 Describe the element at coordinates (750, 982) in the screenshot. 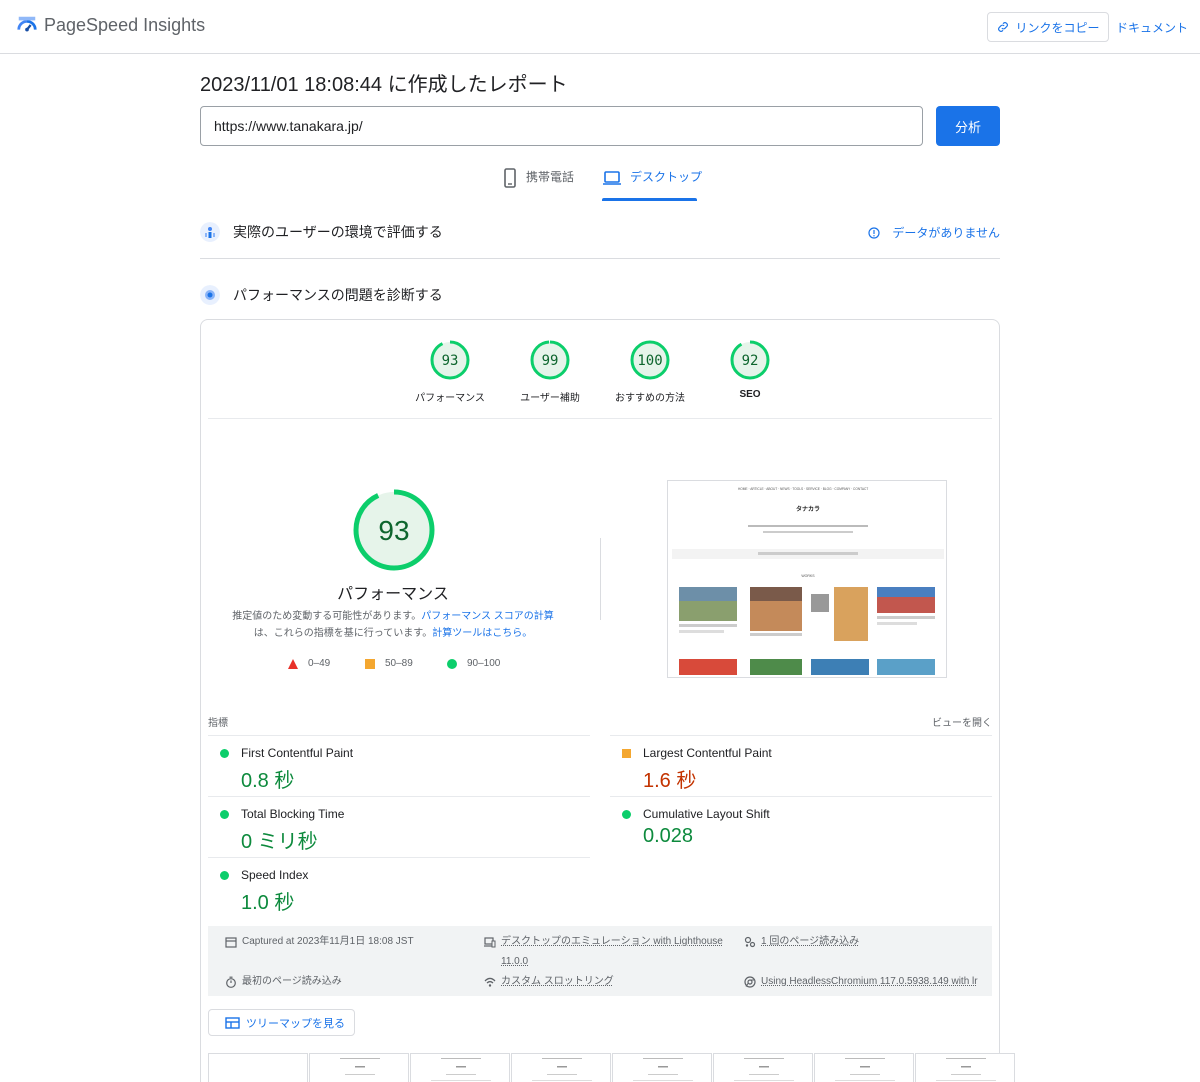

I see `chrome-icon` at that location.